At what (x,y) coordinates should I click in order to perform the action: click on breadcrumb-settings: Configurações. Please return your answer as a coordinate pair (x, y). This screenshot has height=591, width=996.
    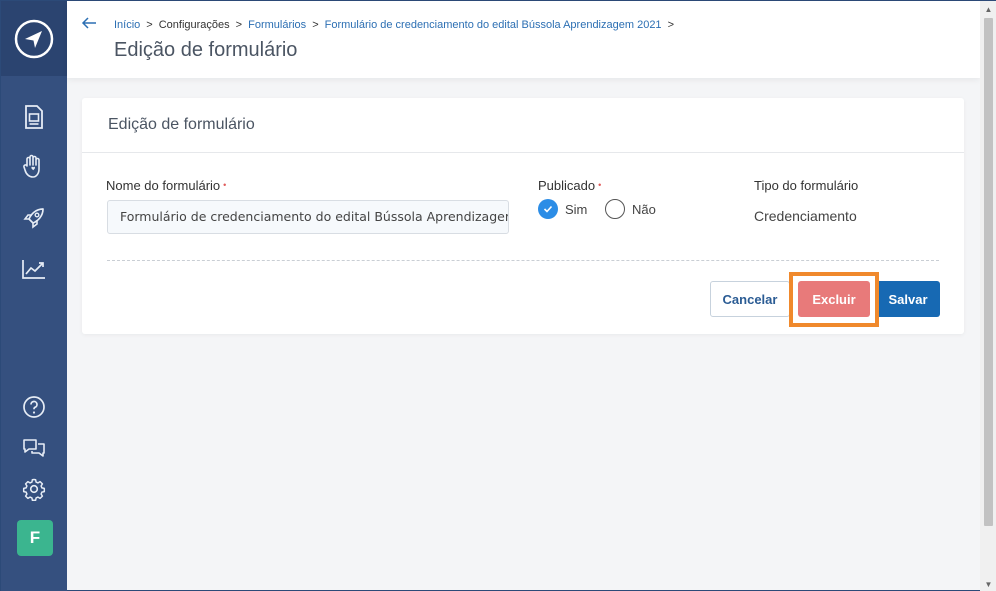
    Looking at the image, I should click on (194, 25).